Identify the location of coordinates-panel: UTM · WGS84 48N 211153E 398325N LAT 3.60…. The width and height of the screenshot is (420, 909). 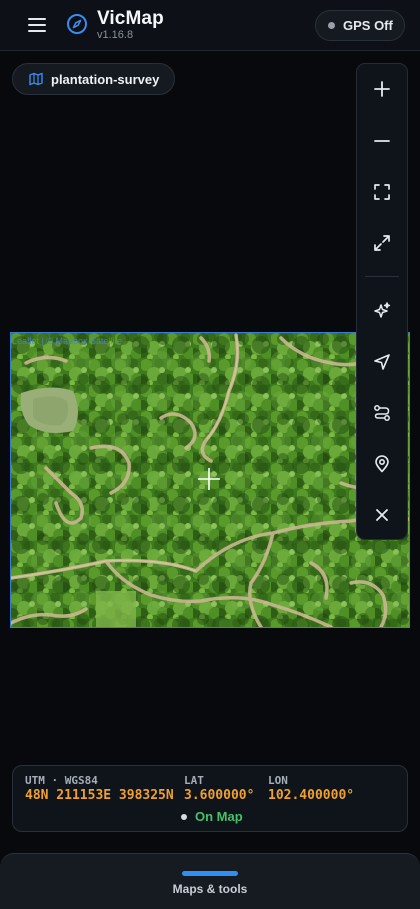
(210, 798).